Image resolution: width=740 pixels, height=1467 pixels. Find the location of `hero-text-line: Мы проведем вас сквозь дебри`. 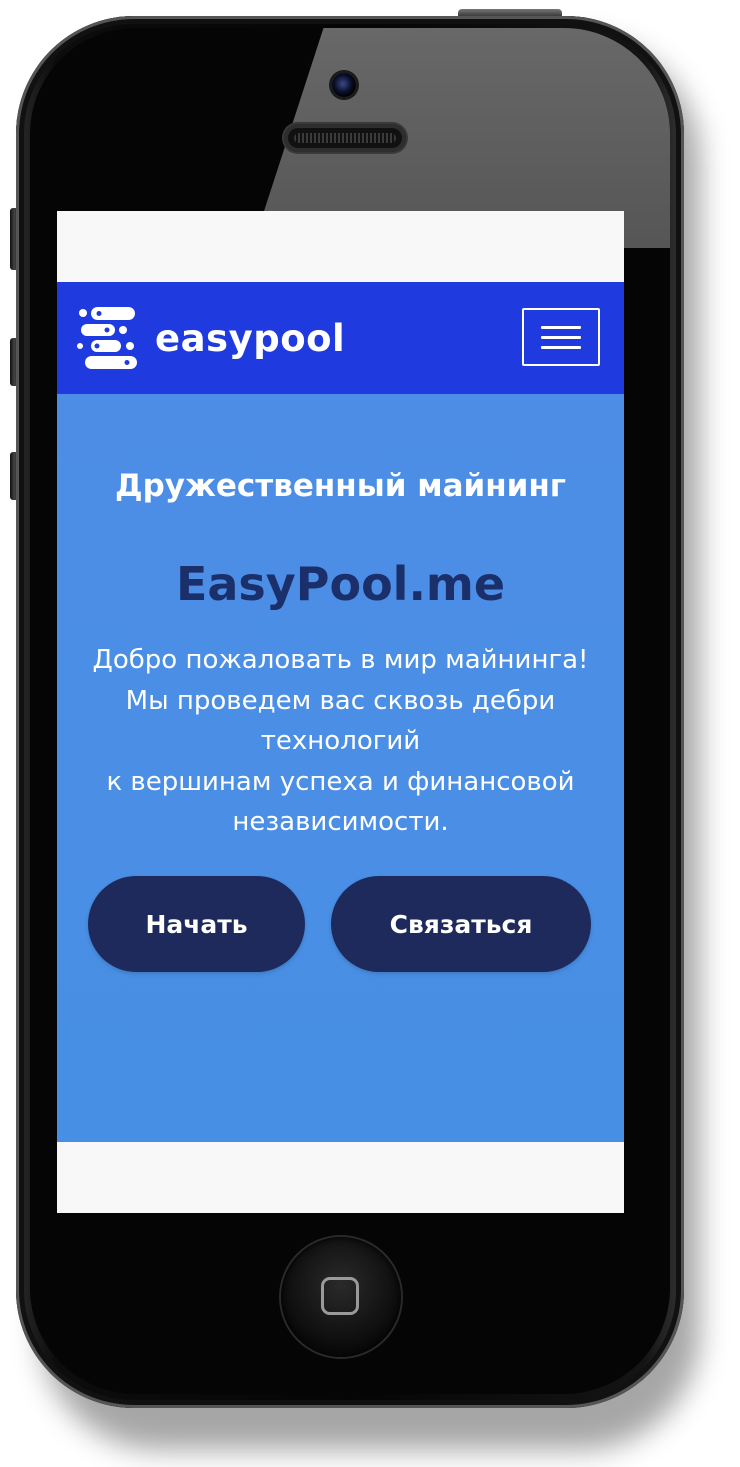

hero-text-line: Мы проведем вас сквозь дебри is located at coordinates (340, 700).